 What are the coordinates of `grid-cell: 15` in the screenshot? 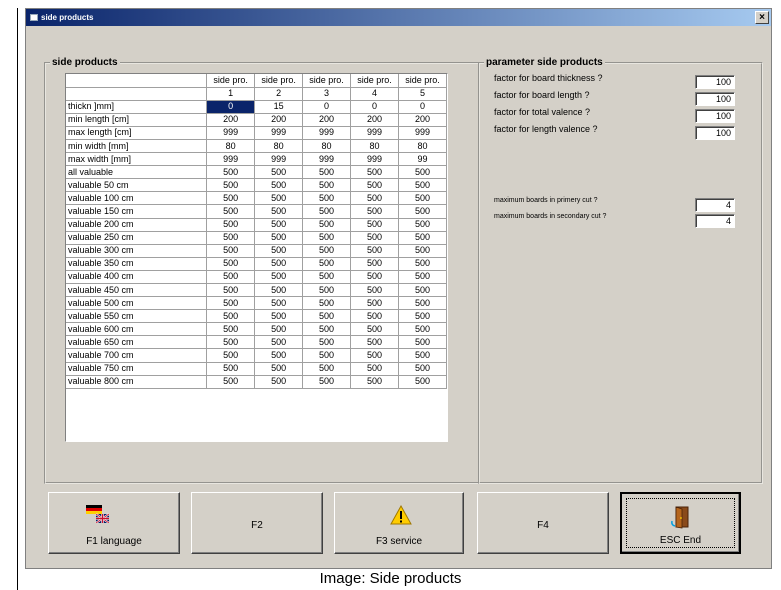 It's located at (279, 107).